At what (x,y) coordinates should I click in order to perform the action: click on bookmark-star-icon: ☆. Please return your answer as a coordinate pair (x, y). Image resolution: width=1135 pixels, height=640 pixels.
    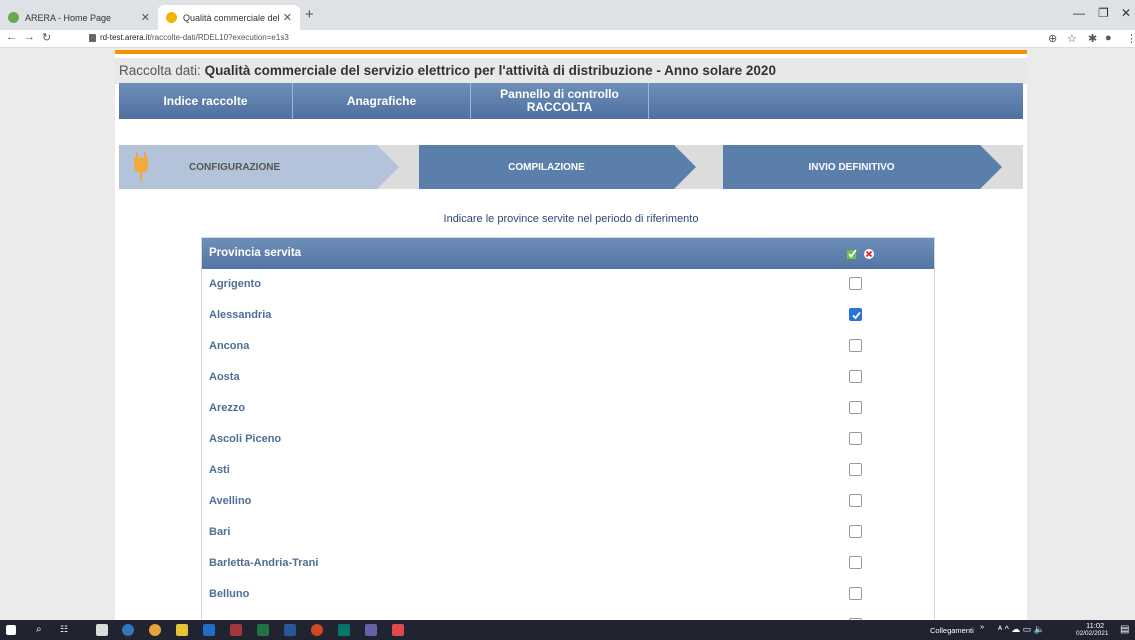
    Looking at the image, I should click on (1072, 38).